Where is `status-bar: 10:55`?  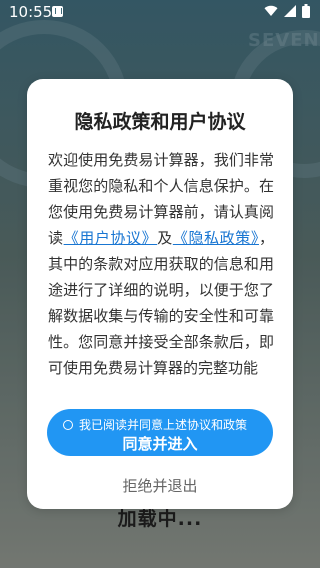
status-bar: 10:55 is located at coordinates (160, 12).